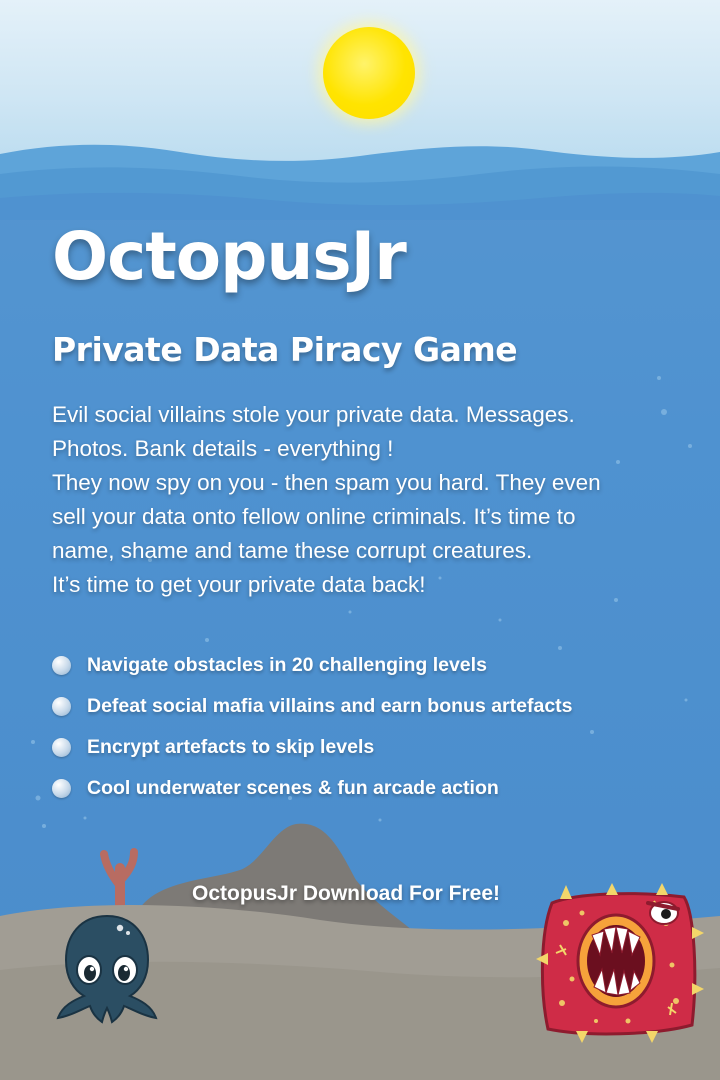 The height and width of the screenshot is (1080, 720). What do you see at coordinates (229, 256) in the screenshot?
I see `game-title: OctopusJr` at bounding box center [229, 256].